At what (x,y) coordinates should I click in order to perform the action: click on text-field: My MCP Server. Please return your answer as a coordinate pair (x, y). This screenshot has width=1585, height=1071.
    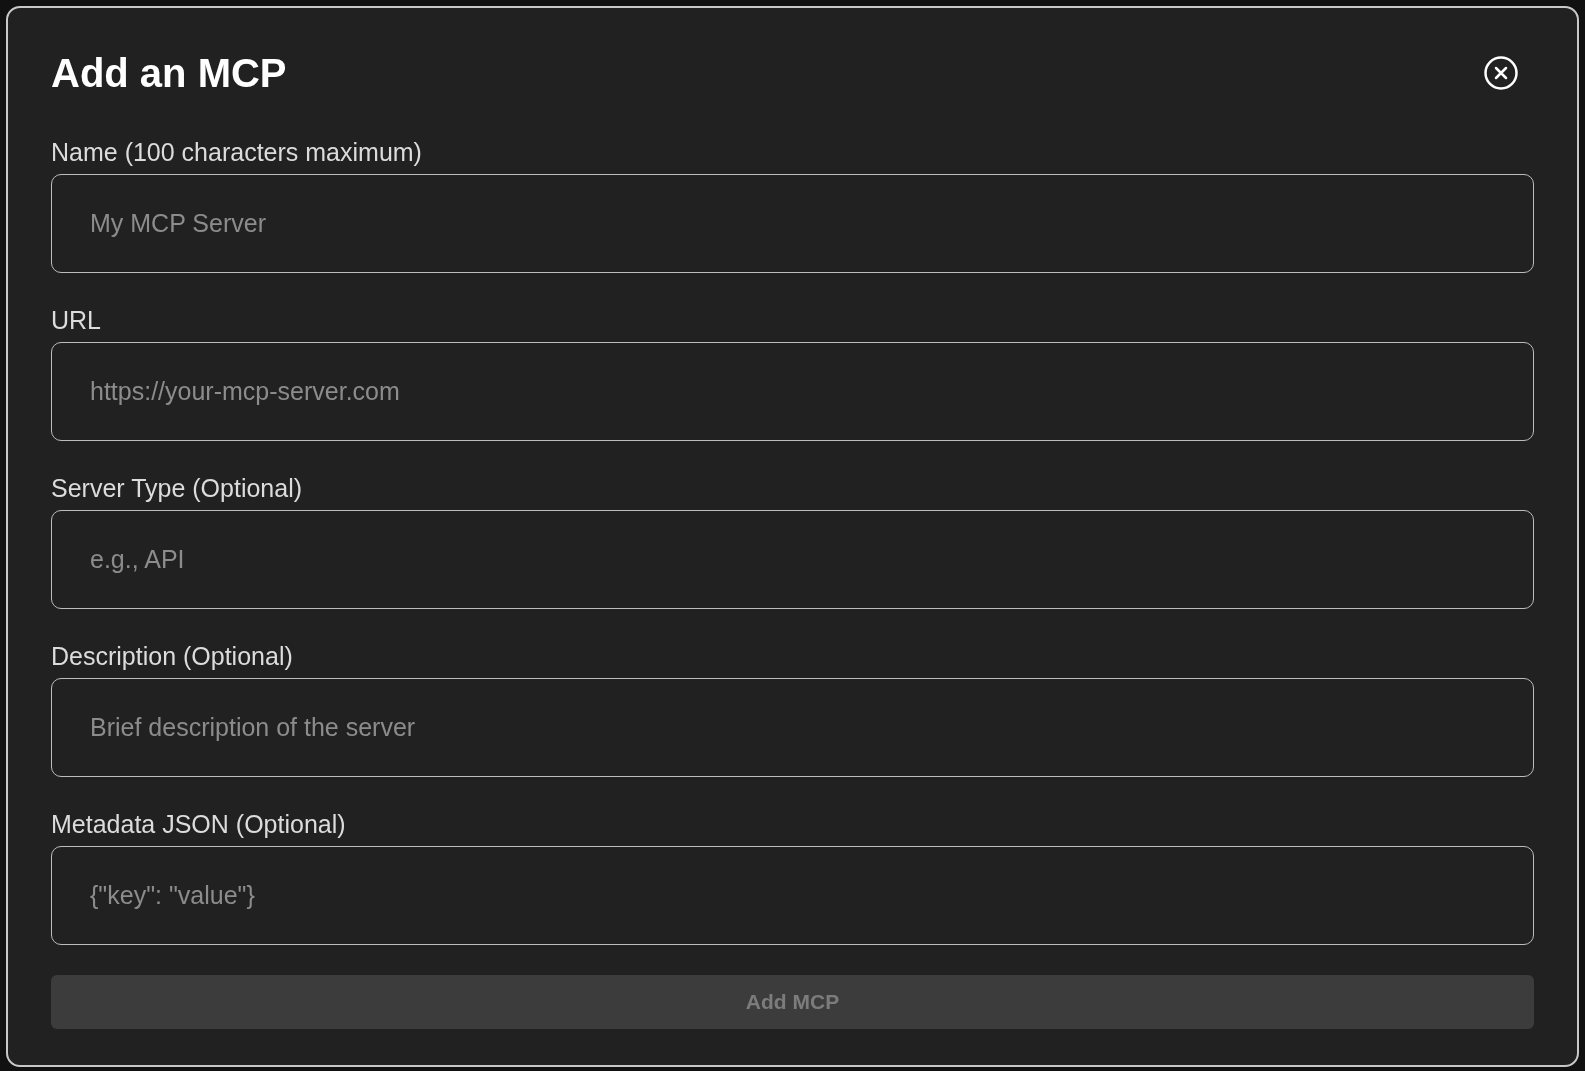
    Looking at the image, I should click on (792, 223).